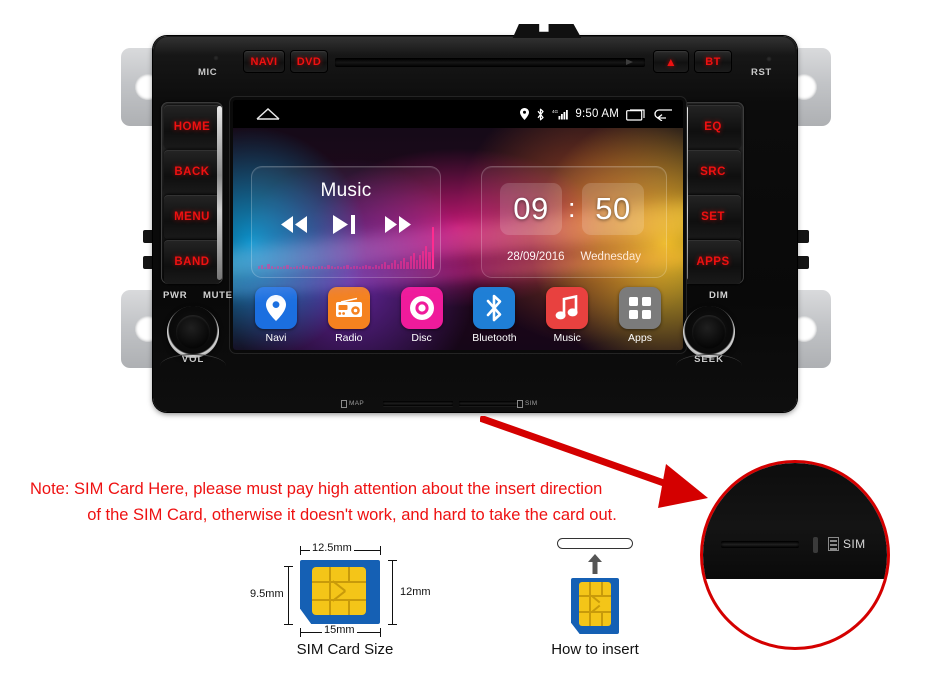 The height and width of the screenshot is (680, 950). I want to click on up-arrow-icon, so click(595, 564).